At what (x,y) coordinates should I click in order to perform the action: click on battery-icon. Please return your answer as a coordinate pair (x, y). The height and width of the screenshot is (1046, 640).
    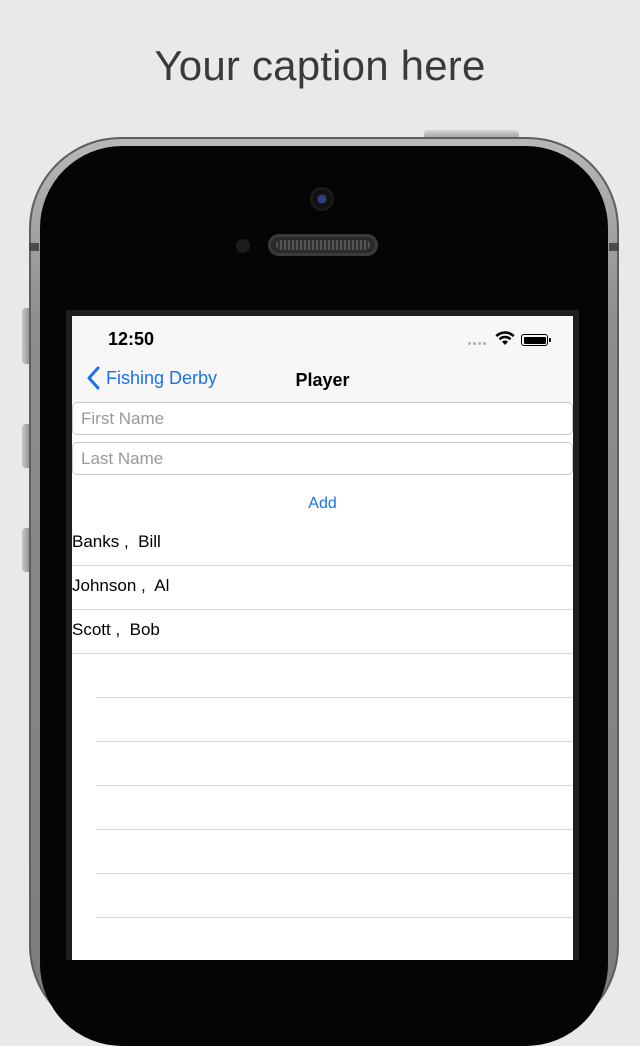
    Looking at the image, I should click on (534, 340).